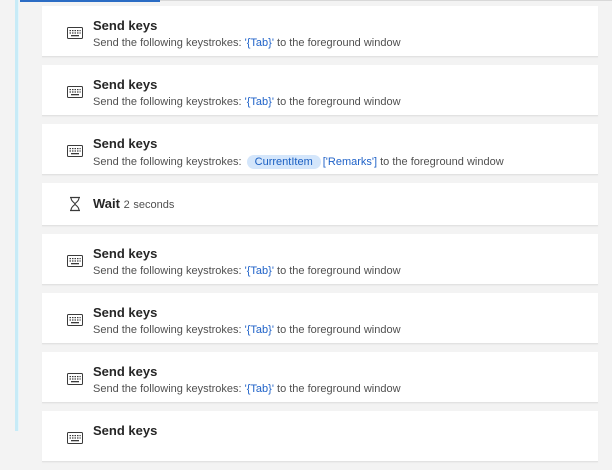 The image size is (612, 470). I want to click on hourglass-icon, so click(75, 204).